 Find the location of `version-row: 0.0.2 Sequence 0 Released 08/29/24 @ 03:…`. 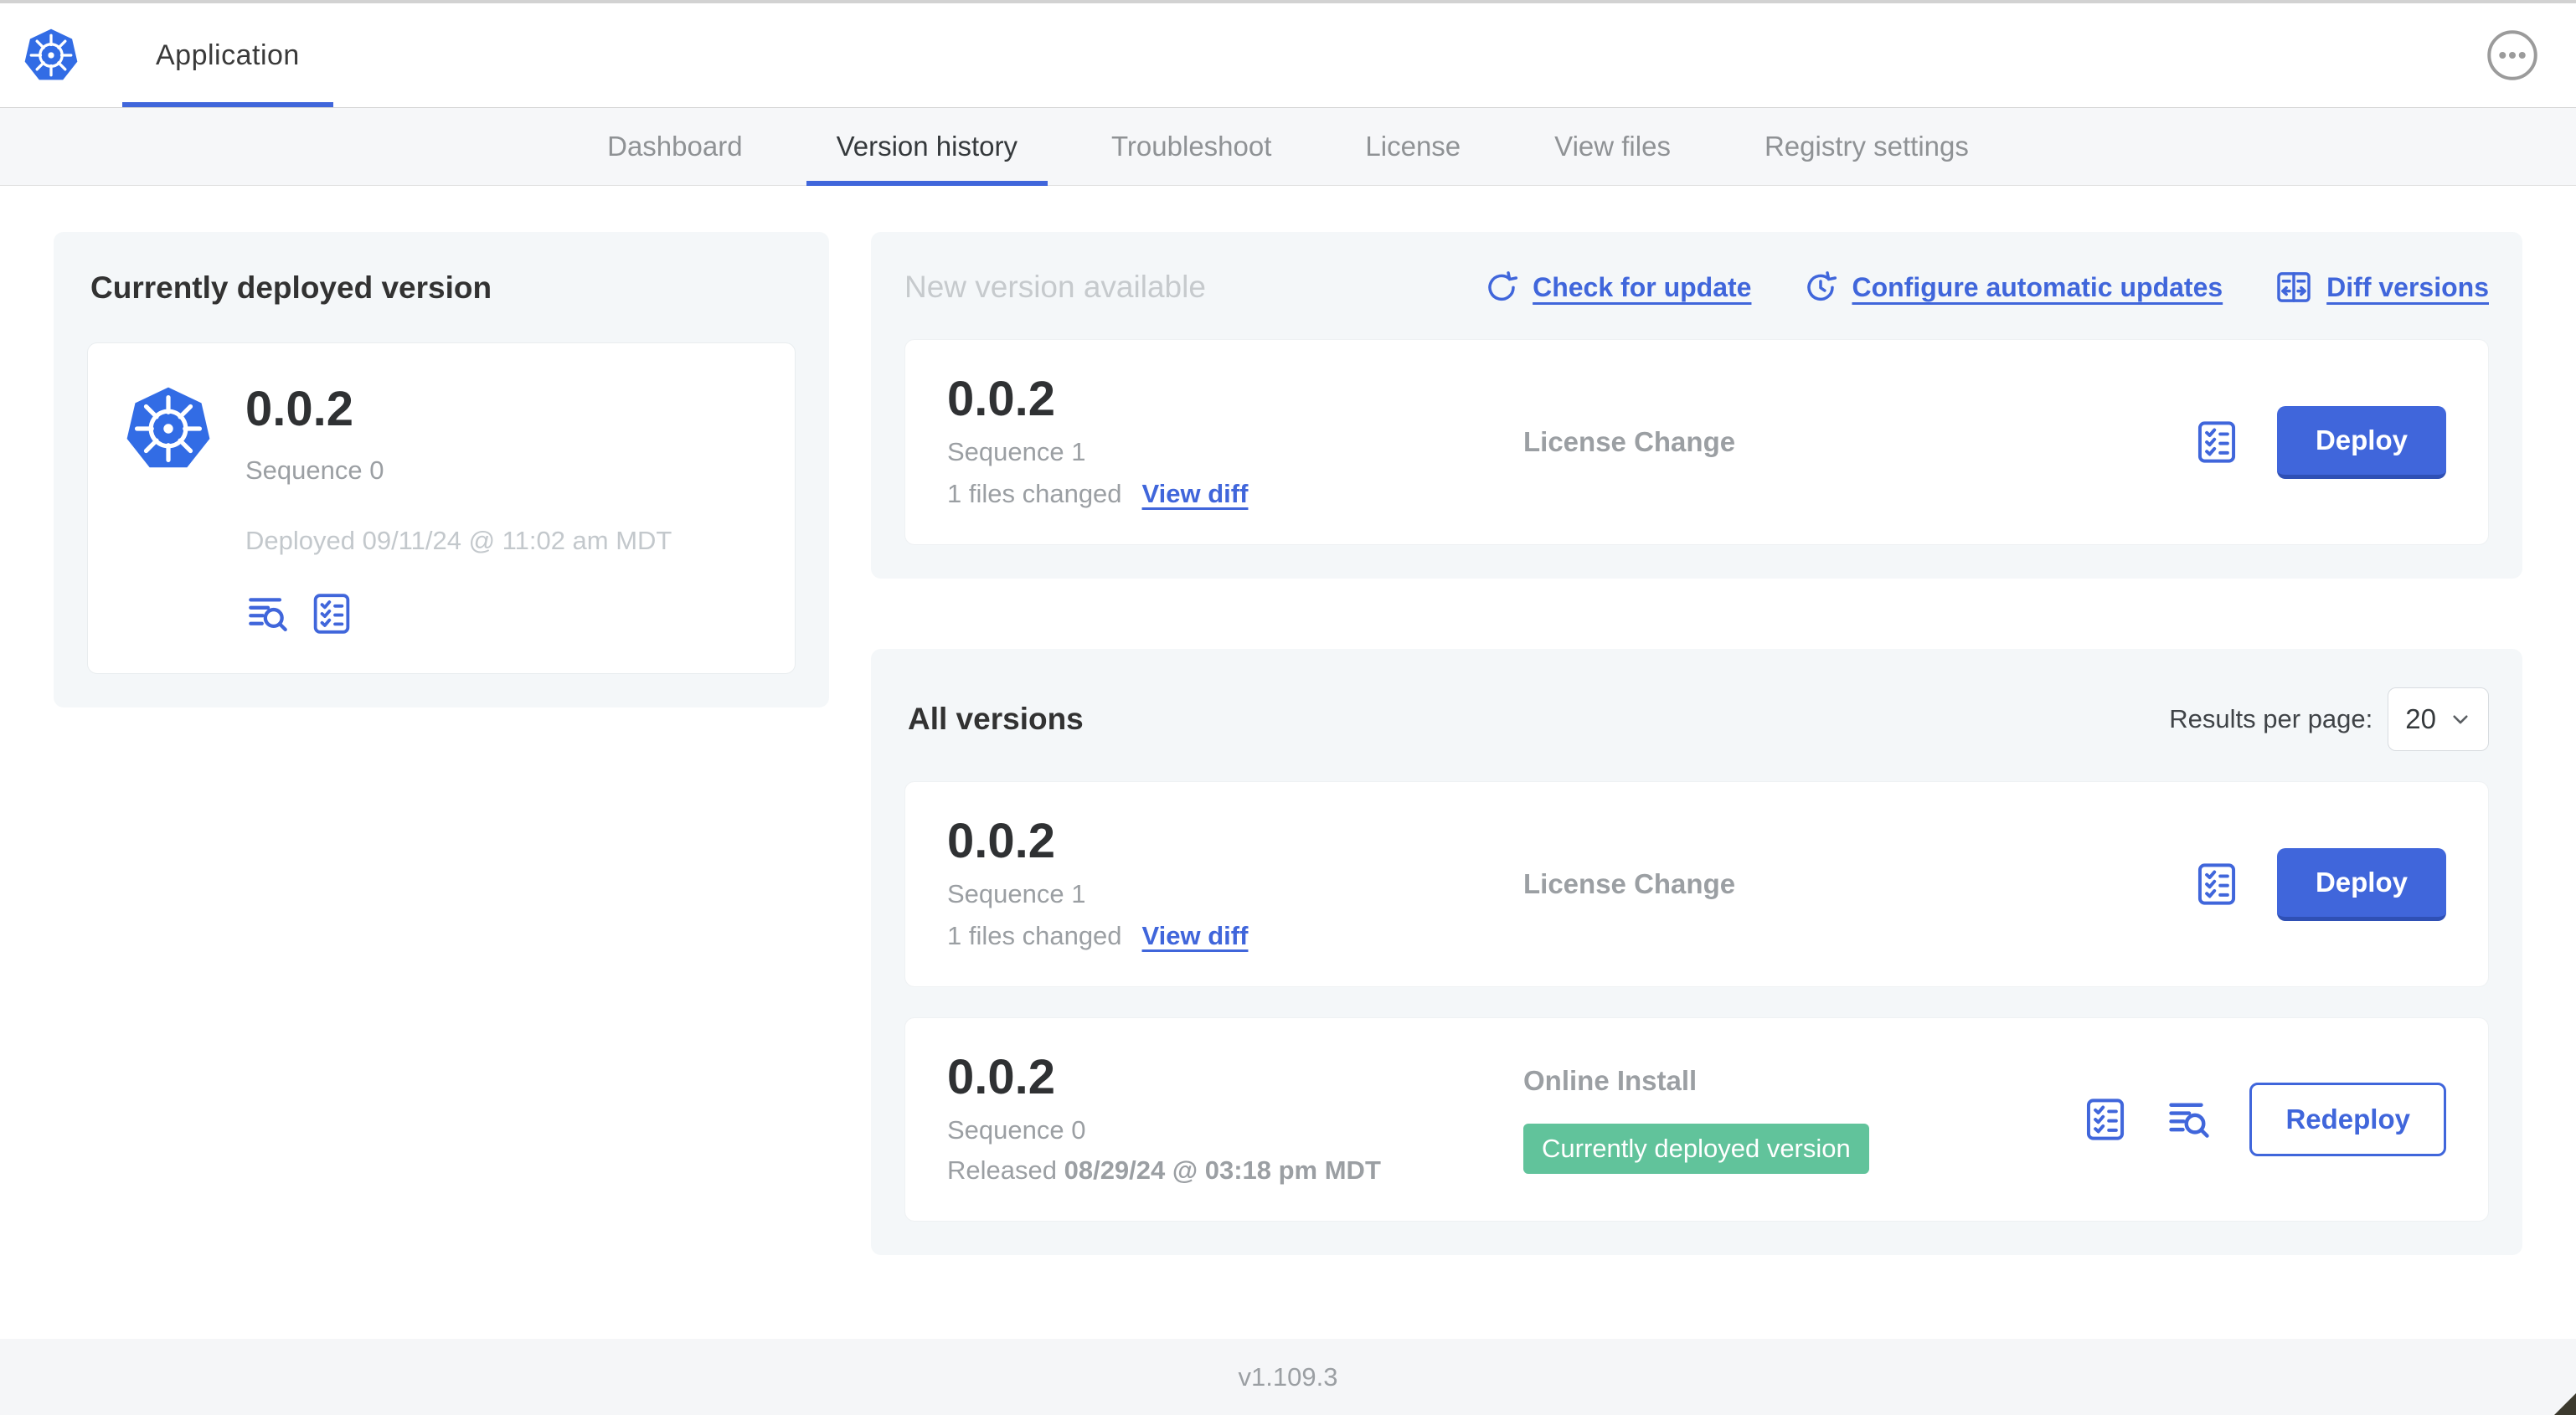

version-row: 0.0.2 Sequence 0 Released 08/29/24 @ 03:… is located at coordinates (1696, 1119).